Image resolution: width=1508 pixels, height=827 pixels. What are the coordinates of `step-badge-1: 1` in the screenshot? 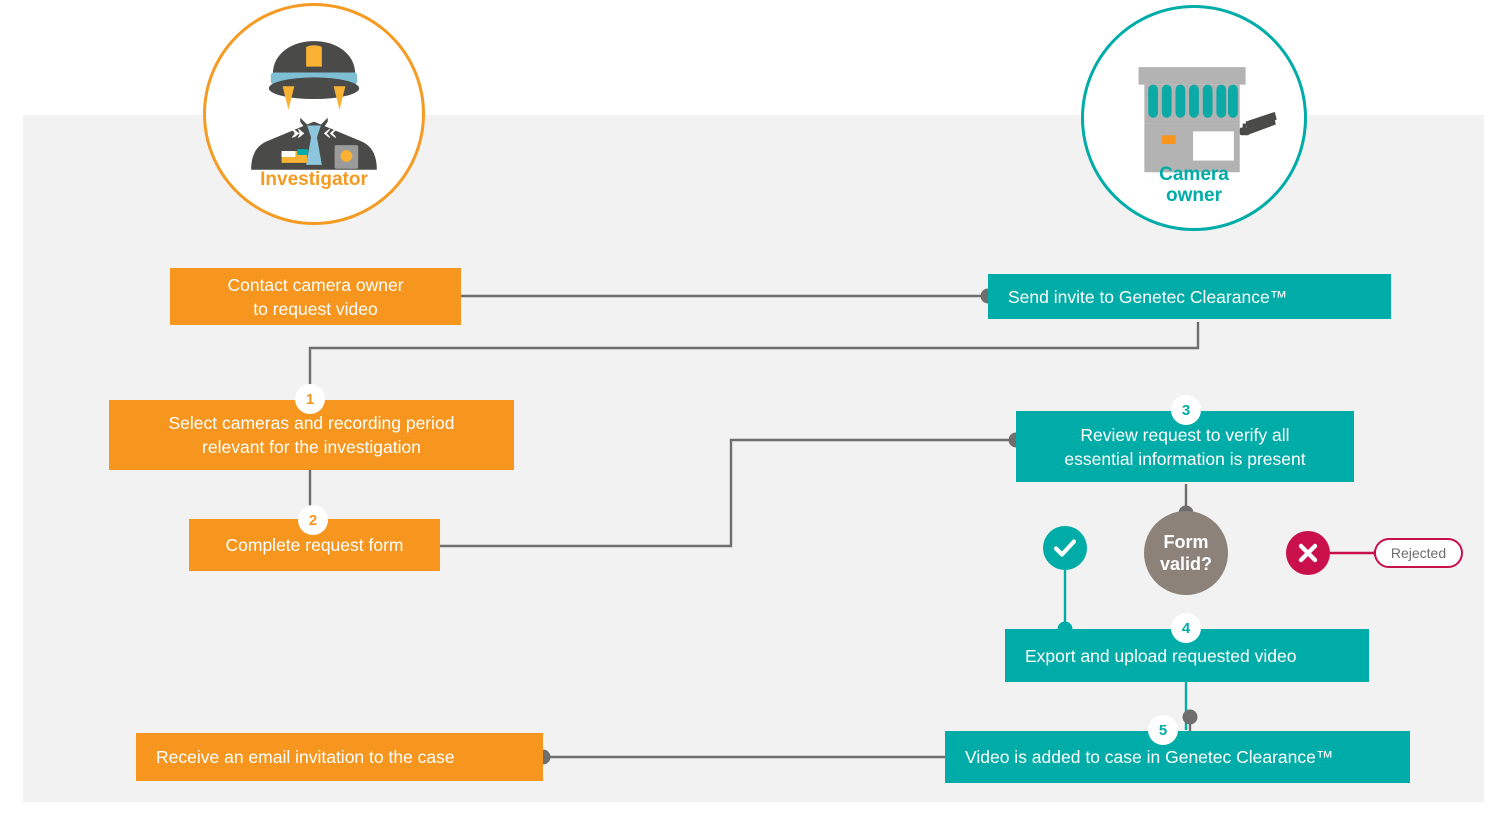 It's located at (310, 399).